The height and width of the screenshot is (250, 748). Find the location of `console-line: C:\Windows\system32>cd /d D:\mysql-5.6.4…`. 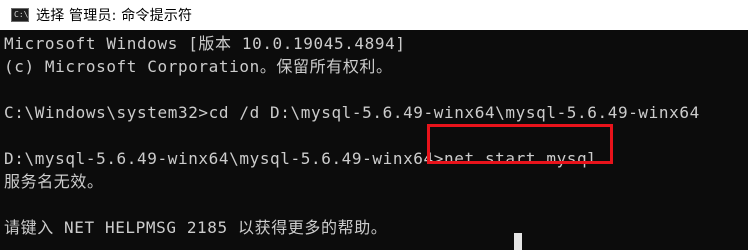

console-line: C:\Windows\system32>cd /d D:\mysql-5.6.4… is located at coordinates (352, 112).